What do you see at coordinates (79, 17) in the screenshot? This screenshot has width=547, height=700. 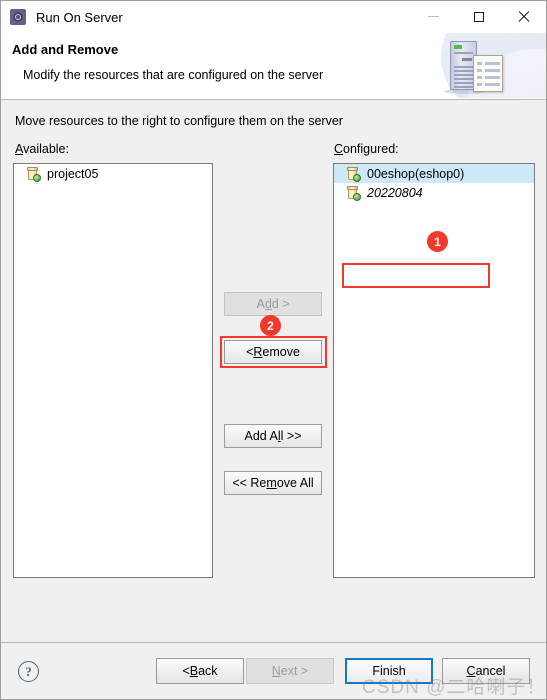 I see `window-title: Run On Server` at bounding box center [79, 17].